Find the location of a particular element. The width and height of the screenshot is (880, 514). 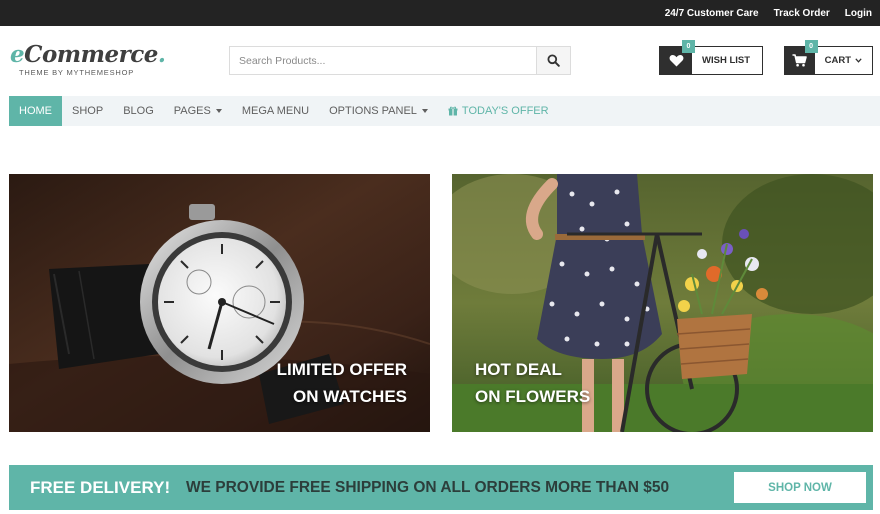

logo-tagline: THEME BY MYTHEMESHOP is located at coordinates (77, 72).